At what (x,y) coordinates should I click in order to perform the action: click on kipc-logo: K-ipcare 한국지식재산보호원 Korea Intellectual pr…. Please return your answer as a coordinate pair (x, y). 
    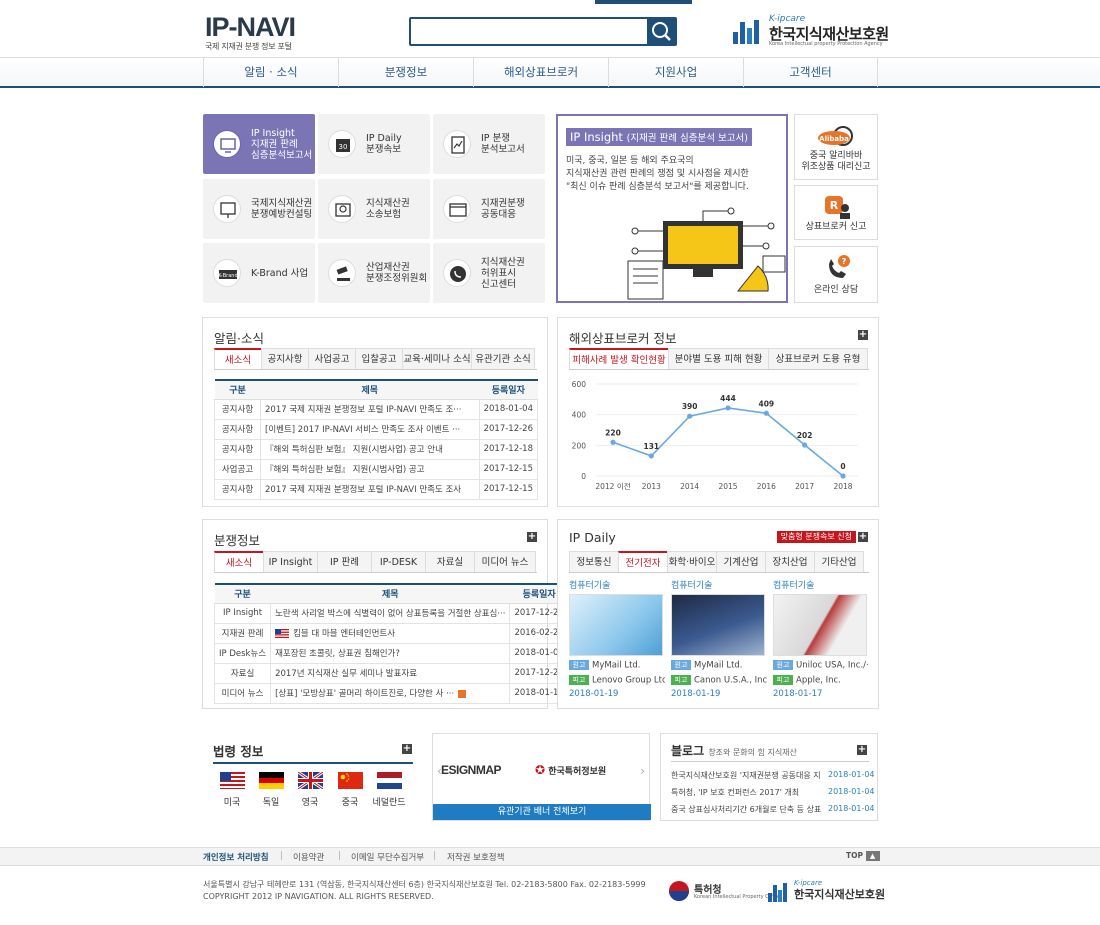
    Looking at the image, I should click on (811, 30).